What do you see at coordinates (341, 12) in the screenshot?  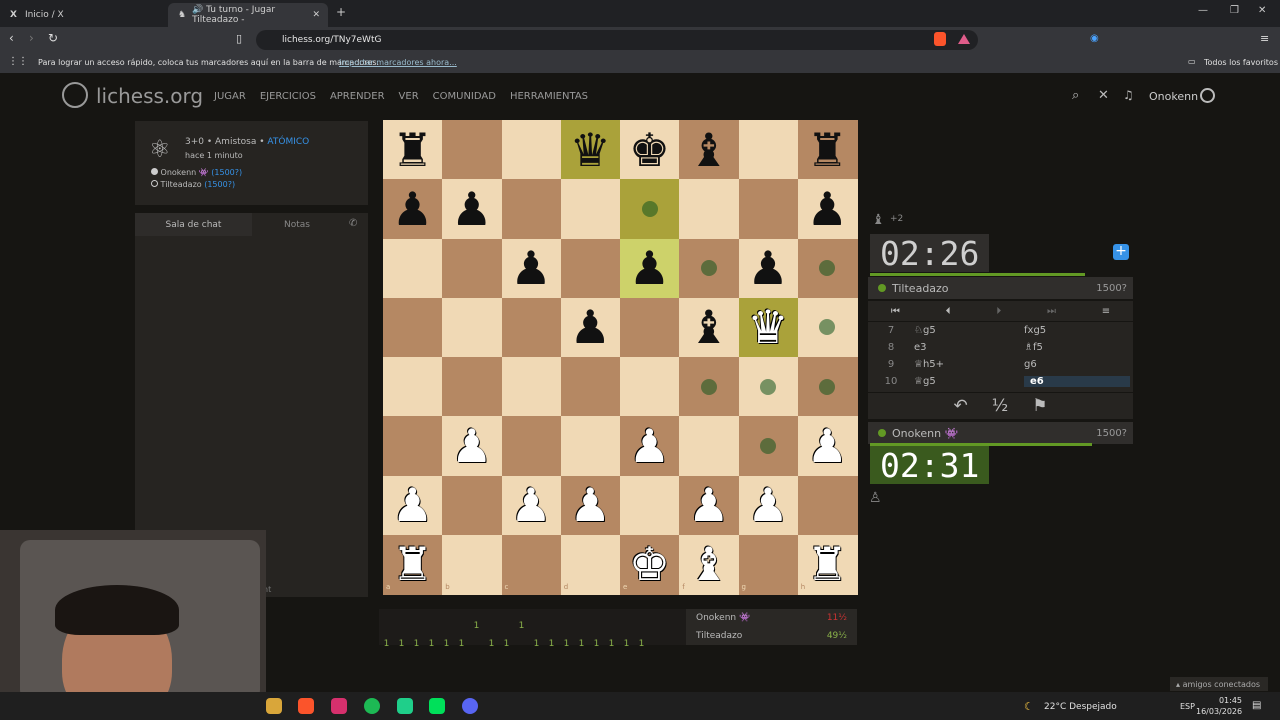 I see `new-tab-button: +` at bounding box center [341, 12].